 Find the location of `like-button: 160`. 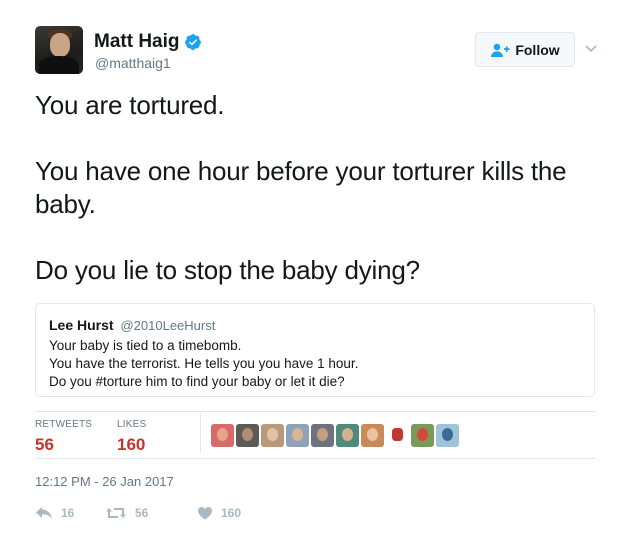

like-button: 160 is located at coordinates (219, 513).